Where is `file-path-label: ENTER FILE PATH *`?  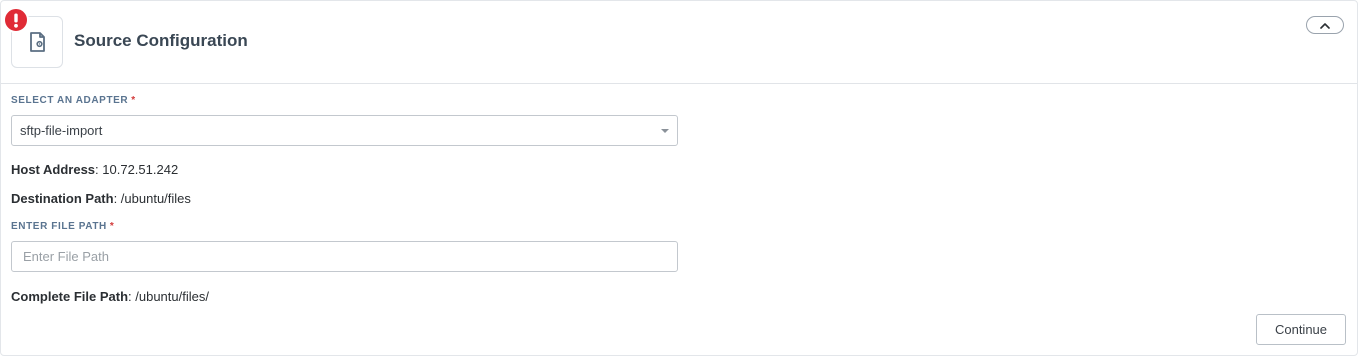 file-path-label: ENTER FILE PATH * is located at coordinates (62, 226).